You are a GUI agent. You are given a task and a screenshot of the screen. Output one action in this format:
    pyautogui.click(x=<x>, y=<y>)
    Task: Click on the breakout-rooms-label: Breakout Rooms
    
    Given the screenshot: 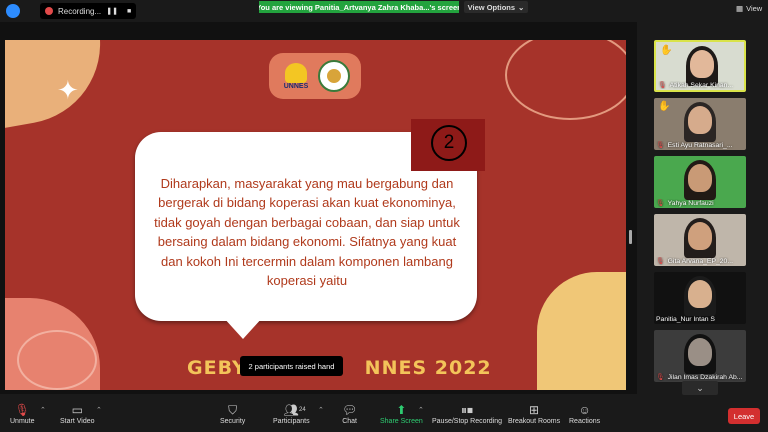 What is the action you would take?
    pyautogui.click(x=534, y=421)
    